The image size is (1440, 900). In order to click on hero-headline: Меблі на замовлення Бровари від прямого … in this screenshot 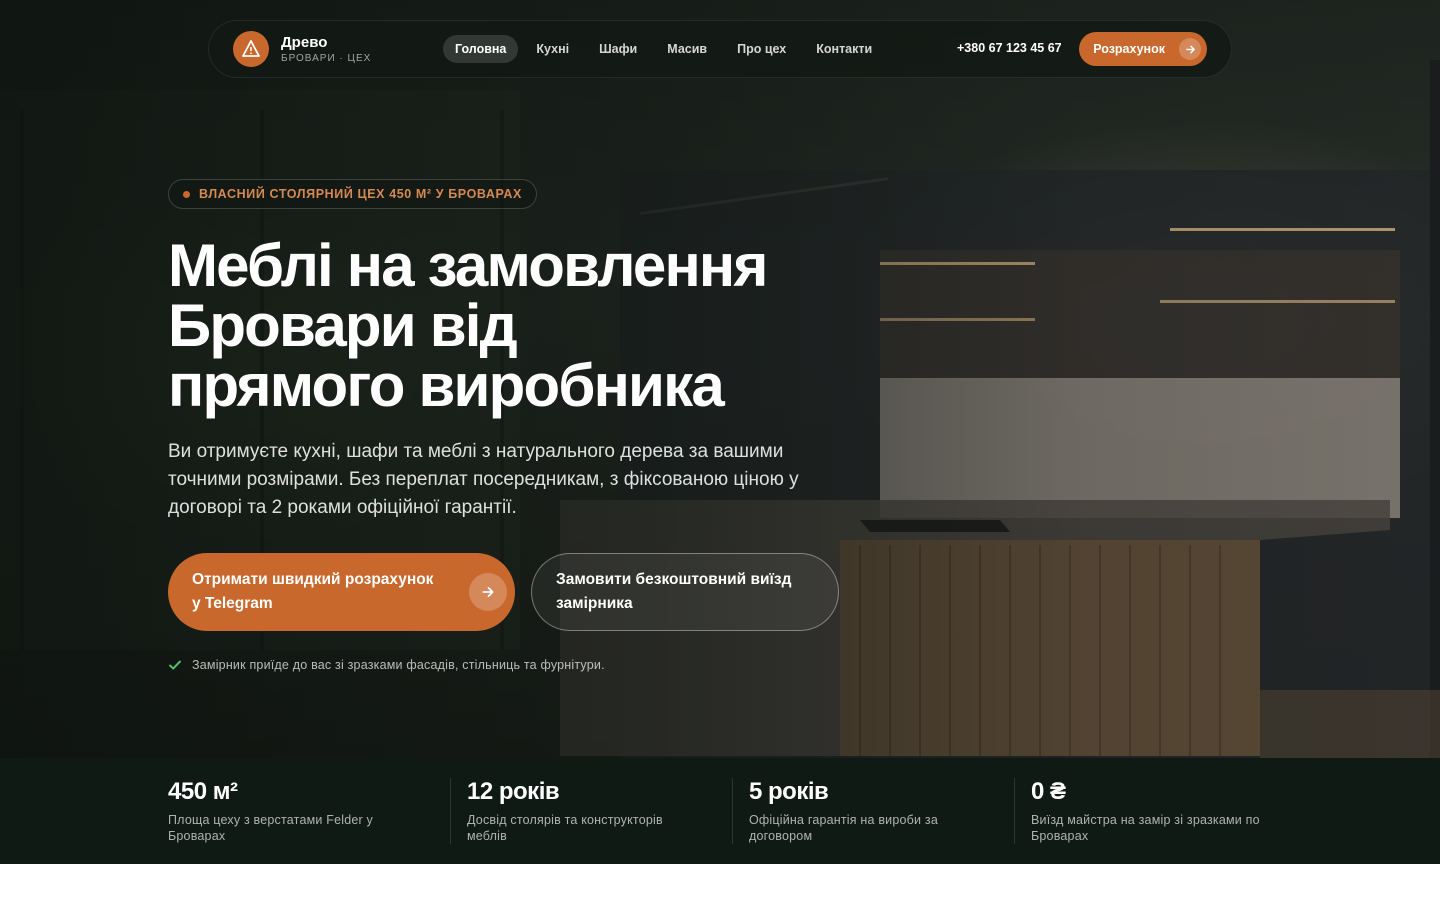, I will do `click(518, 326)`.